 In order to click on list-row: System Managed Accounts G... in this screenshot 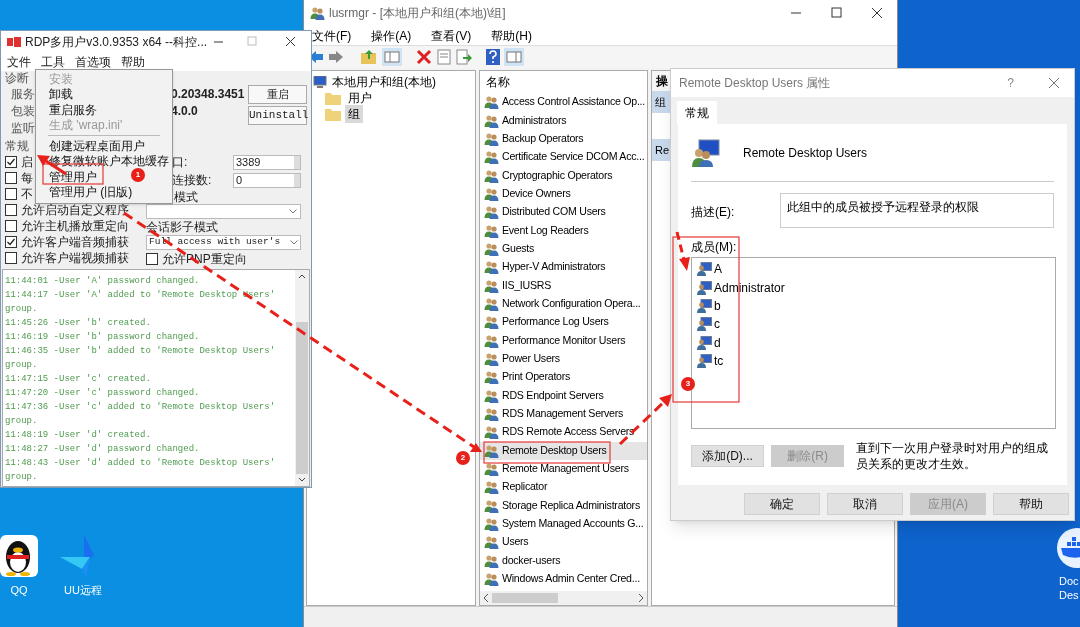, I will do `click(563, 524)`.